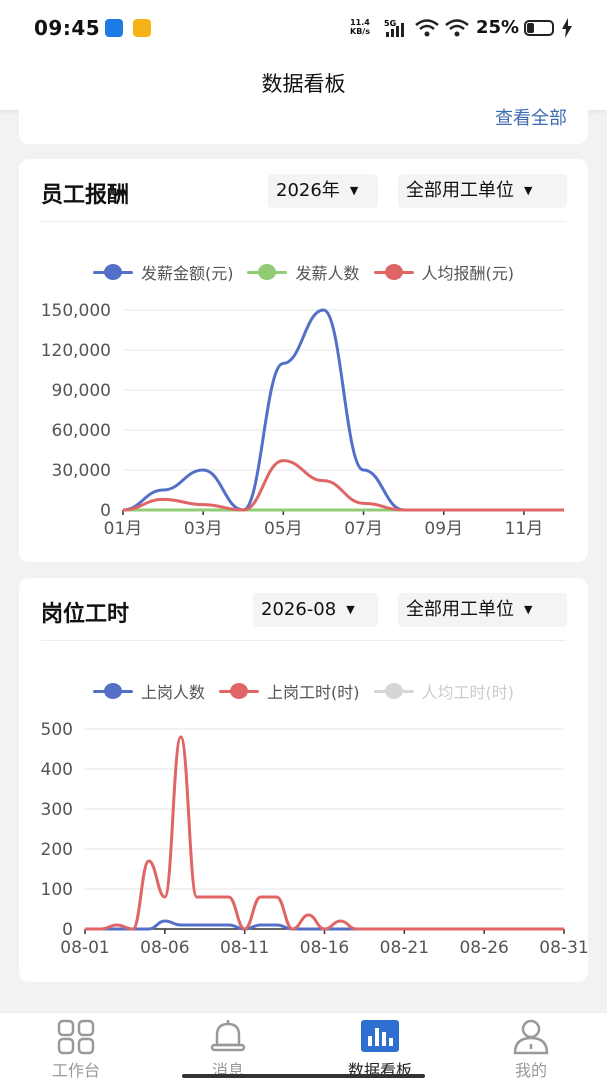  I want to click on bottom-tab-bar: 工作台 消息 数据看板 我的, so click(303, 1046).